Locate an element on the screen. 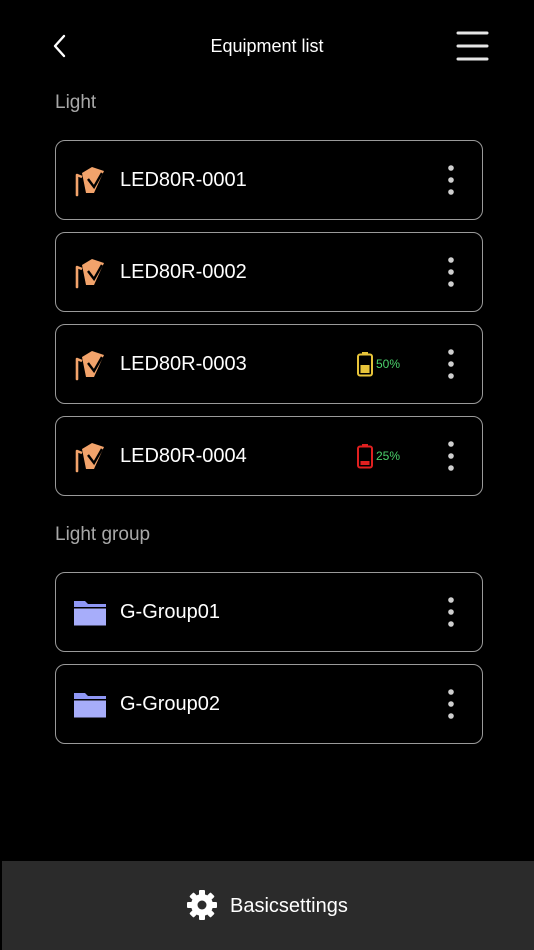 The height and width of the screenshot is (950, 534). battery-percent: 25% is located at coordinates (388, 456).